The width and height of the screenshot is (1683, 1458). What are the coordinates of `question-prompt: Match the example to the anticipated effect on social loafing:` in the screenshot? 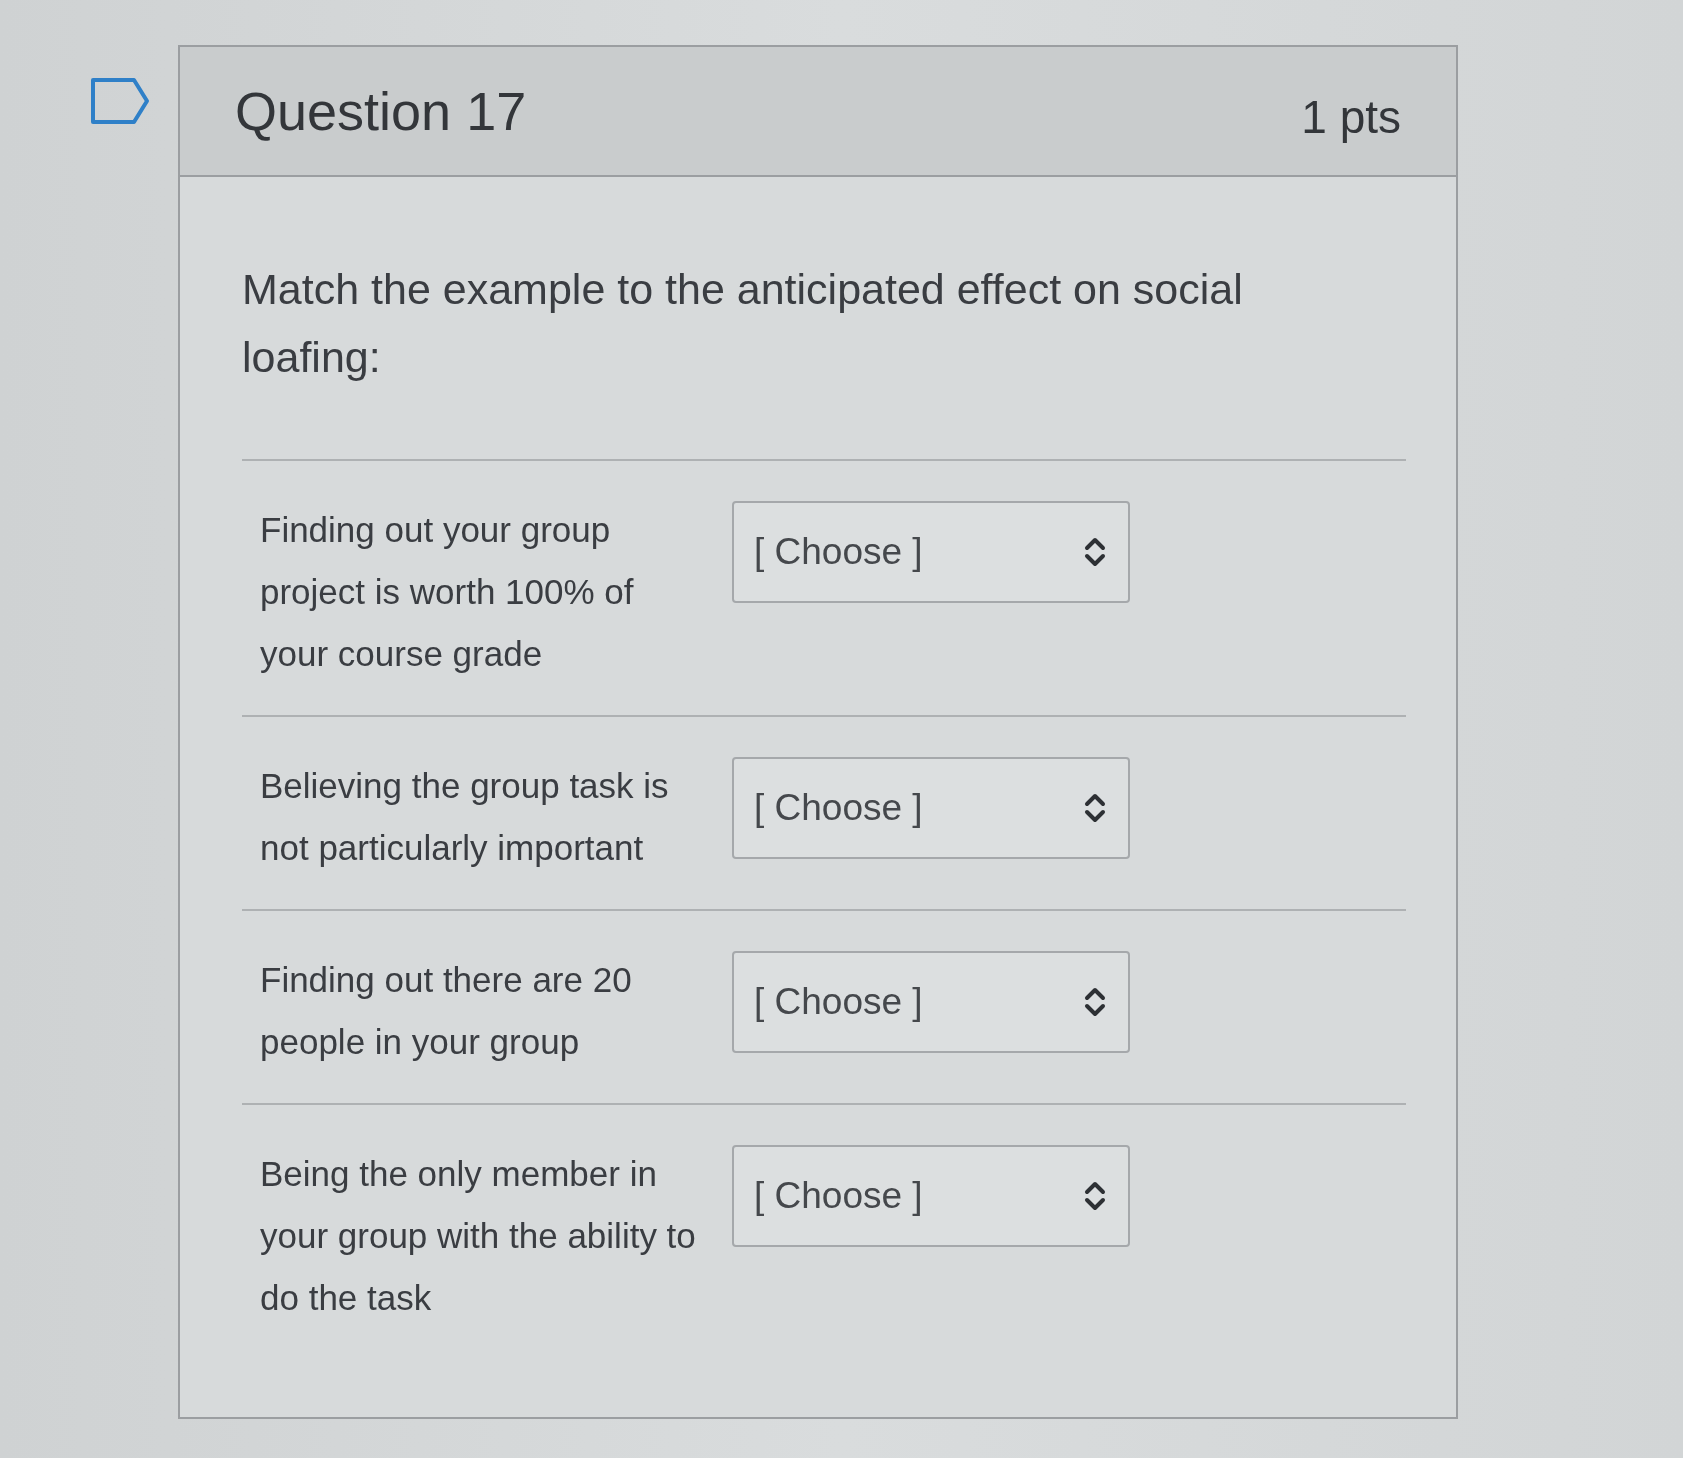 It's located at (743, 323).